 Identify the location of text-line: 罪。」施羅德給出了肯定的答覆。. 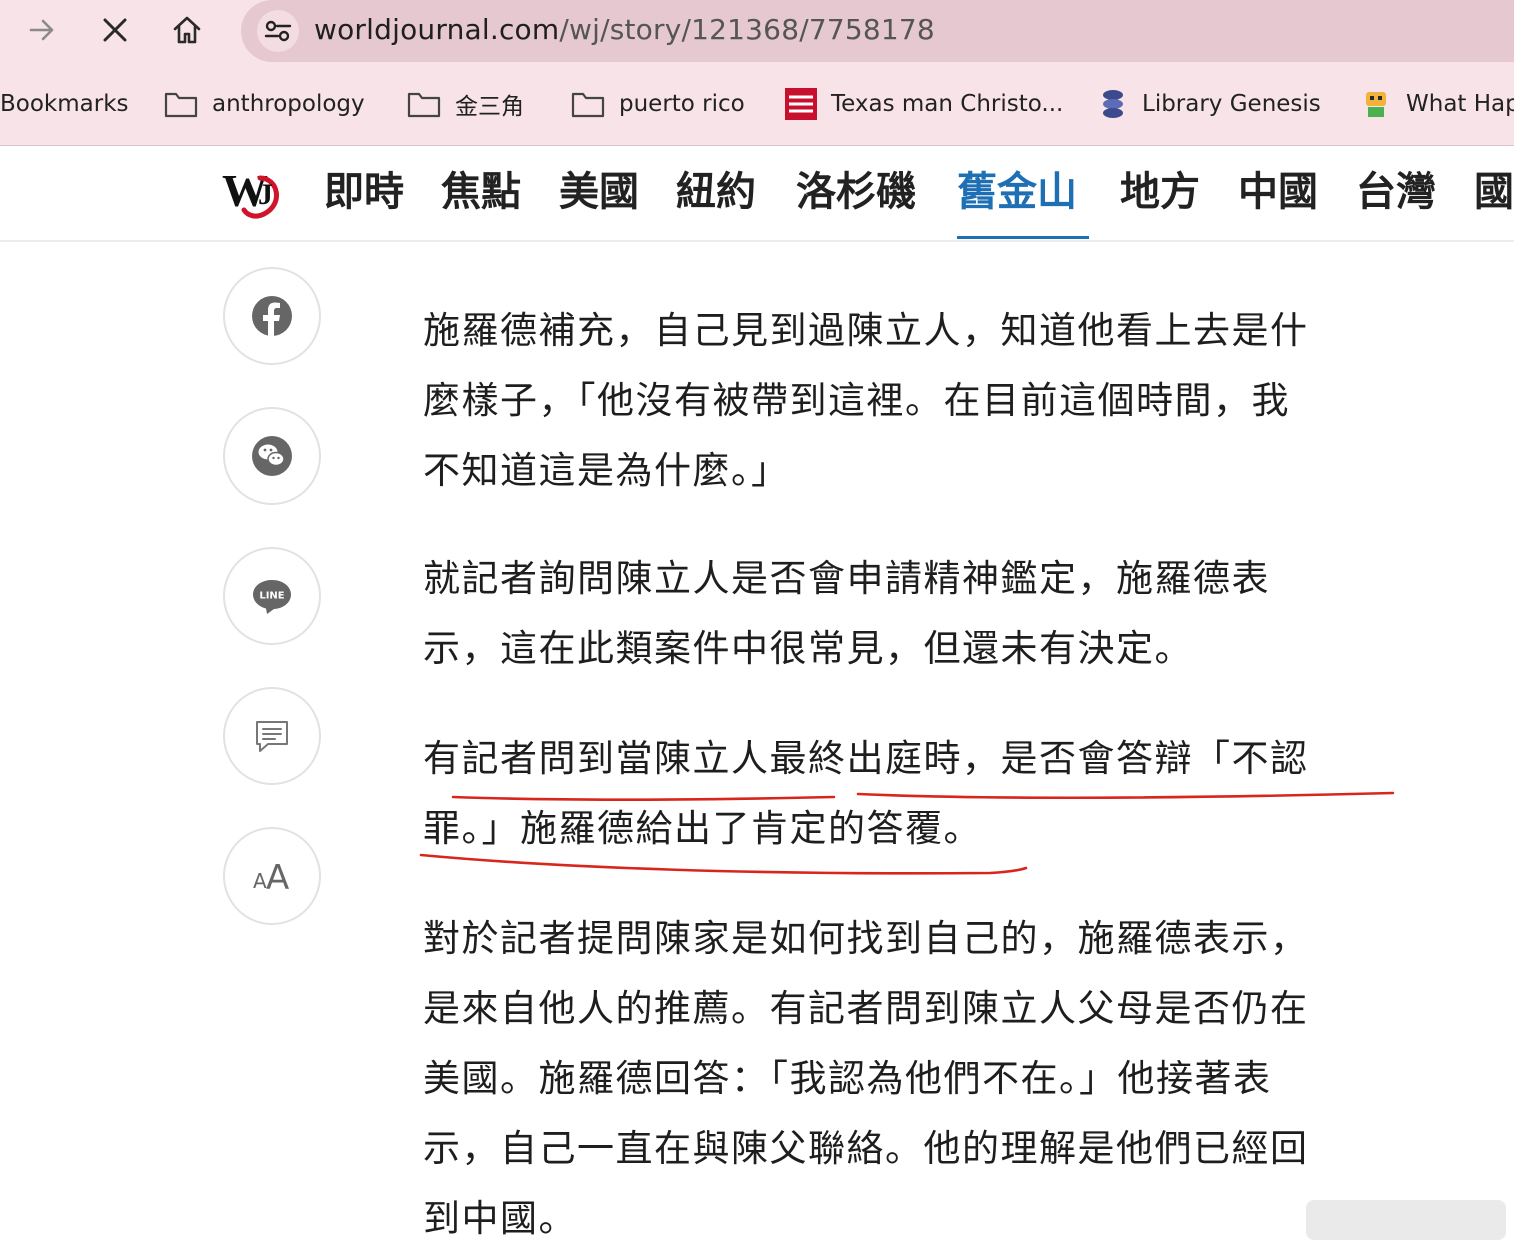
(702, 828).